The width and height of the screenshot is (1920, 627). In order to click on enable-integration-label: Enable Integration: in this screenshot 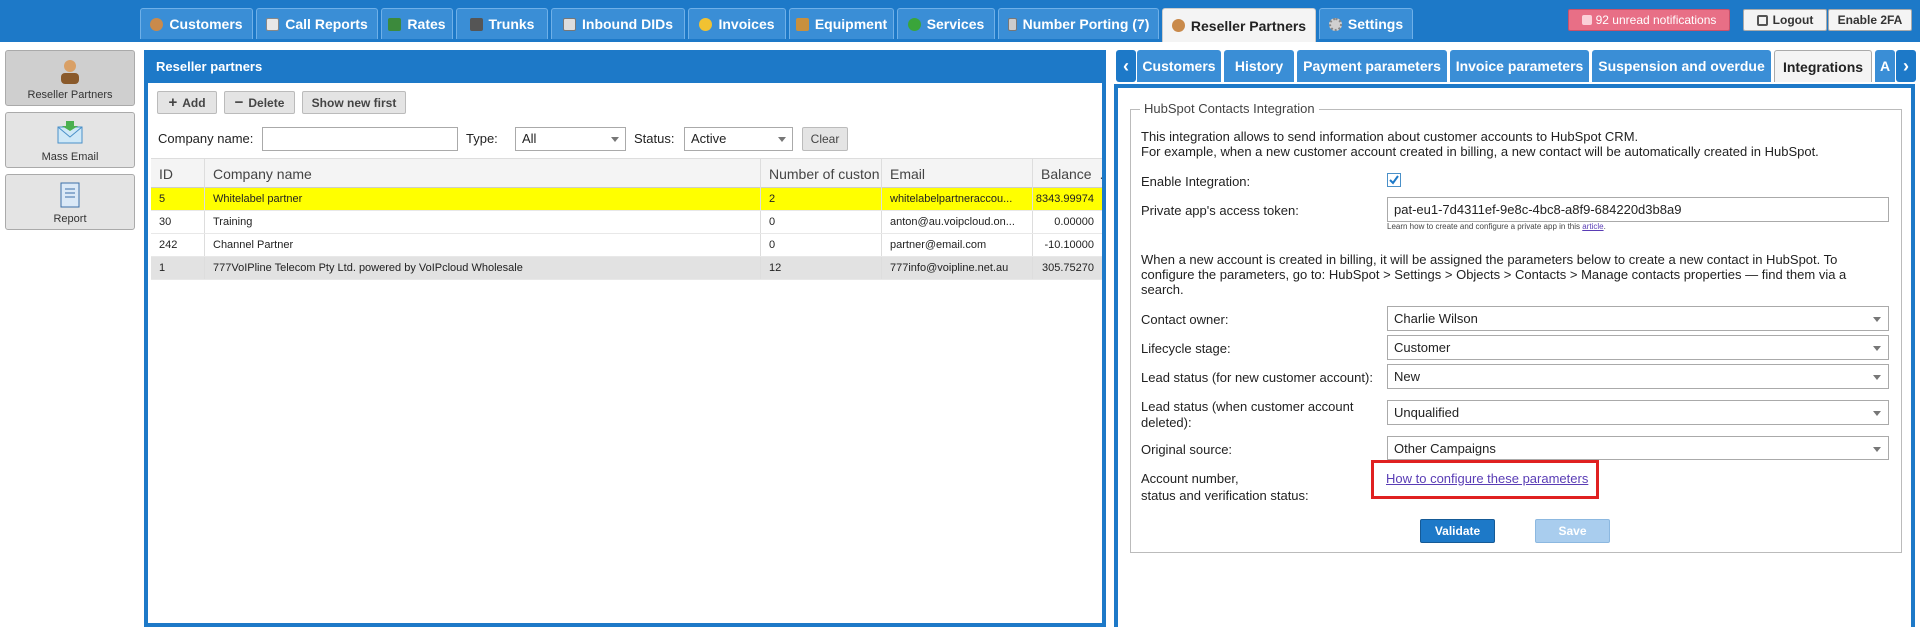, I will do `click(1196, 181)`.